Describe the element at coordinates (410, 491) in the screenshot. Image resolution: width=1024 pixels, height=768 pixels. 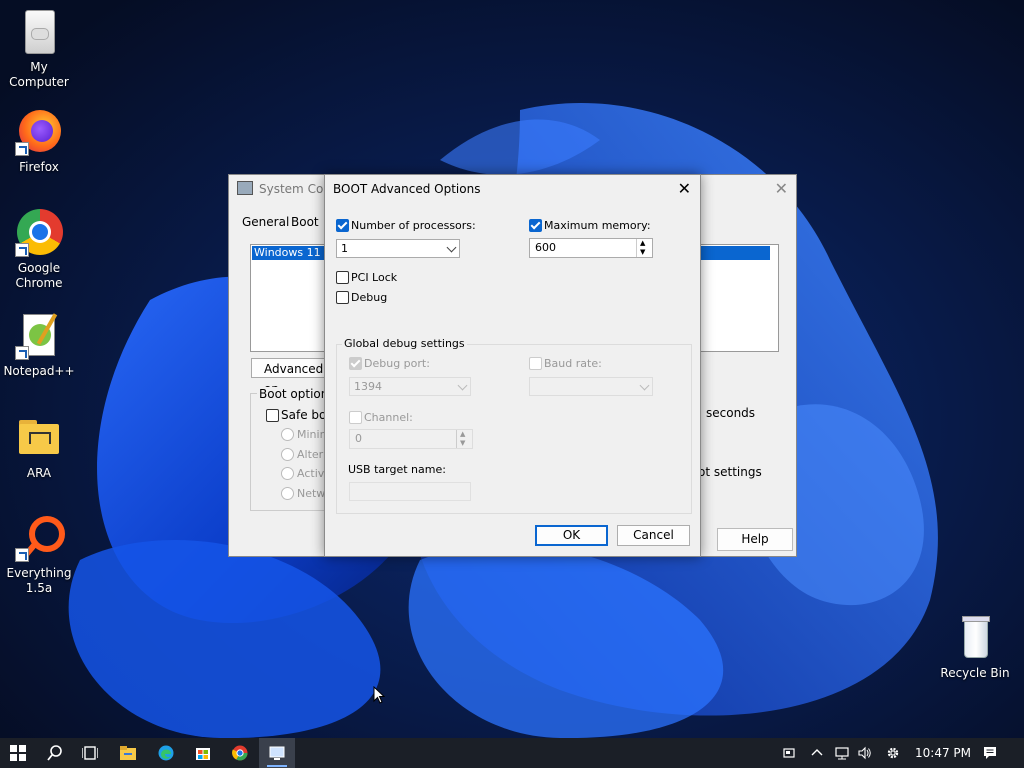
I see `usb-target-name-field` at that location.